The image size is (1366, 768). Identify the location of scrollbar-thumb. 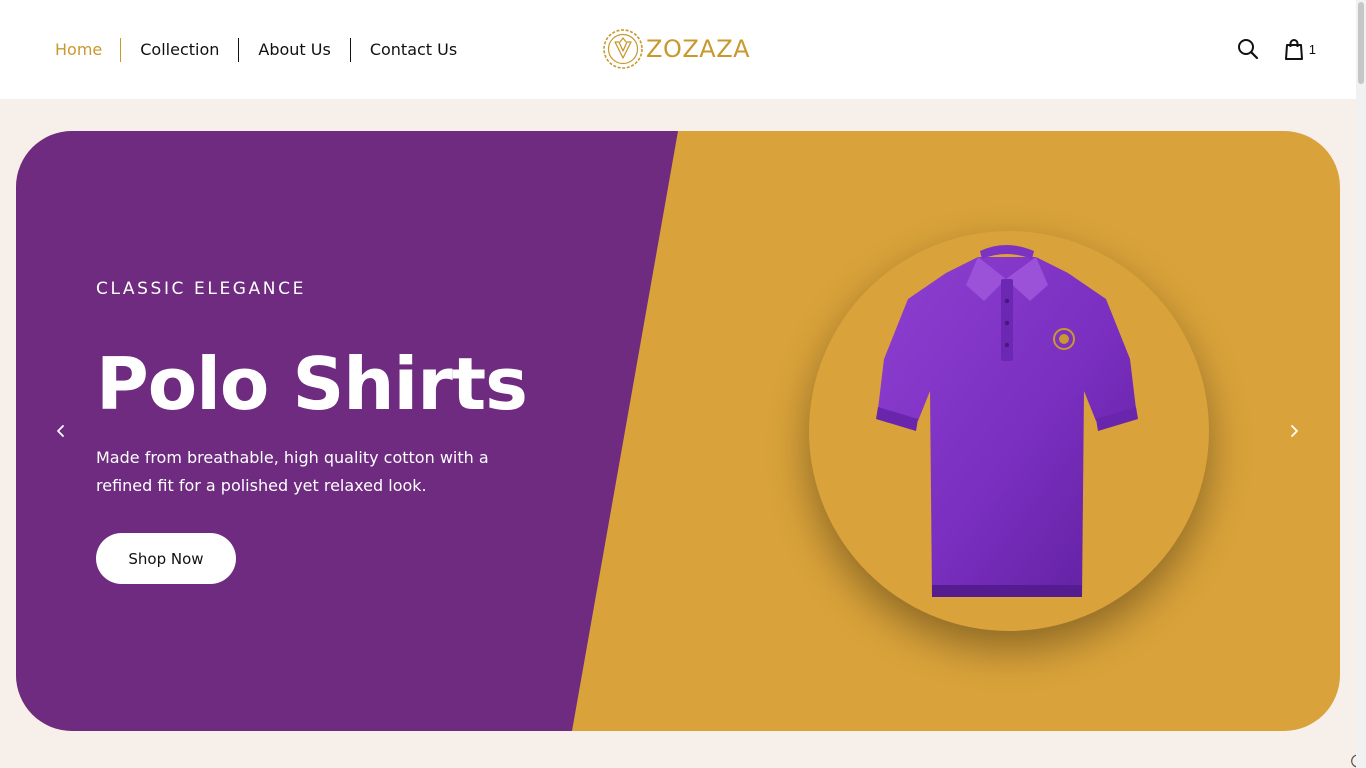
(1361, 43).